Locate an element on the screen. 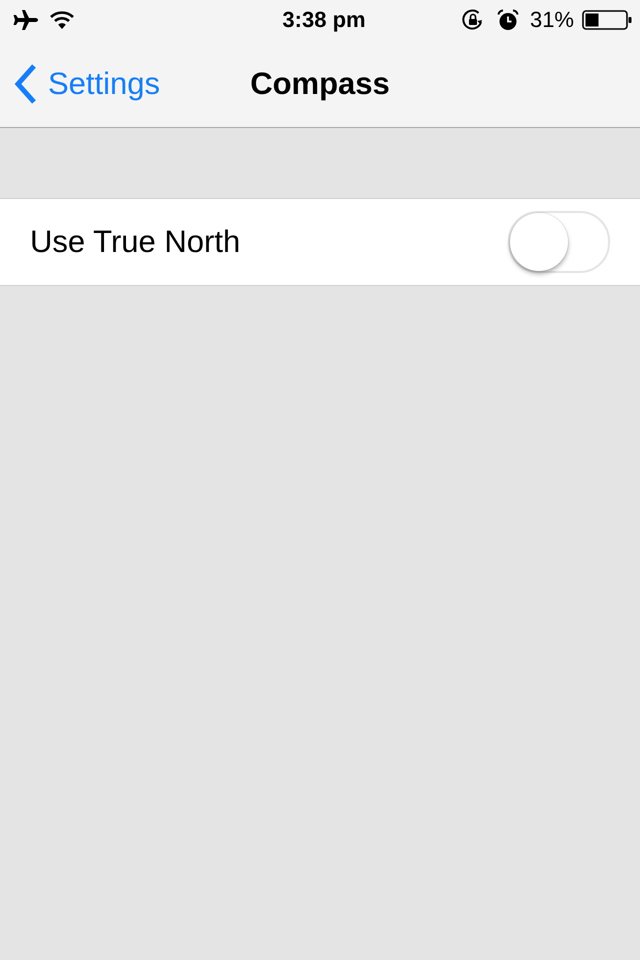  back-button: Settings is located at coordinates (87, 84).